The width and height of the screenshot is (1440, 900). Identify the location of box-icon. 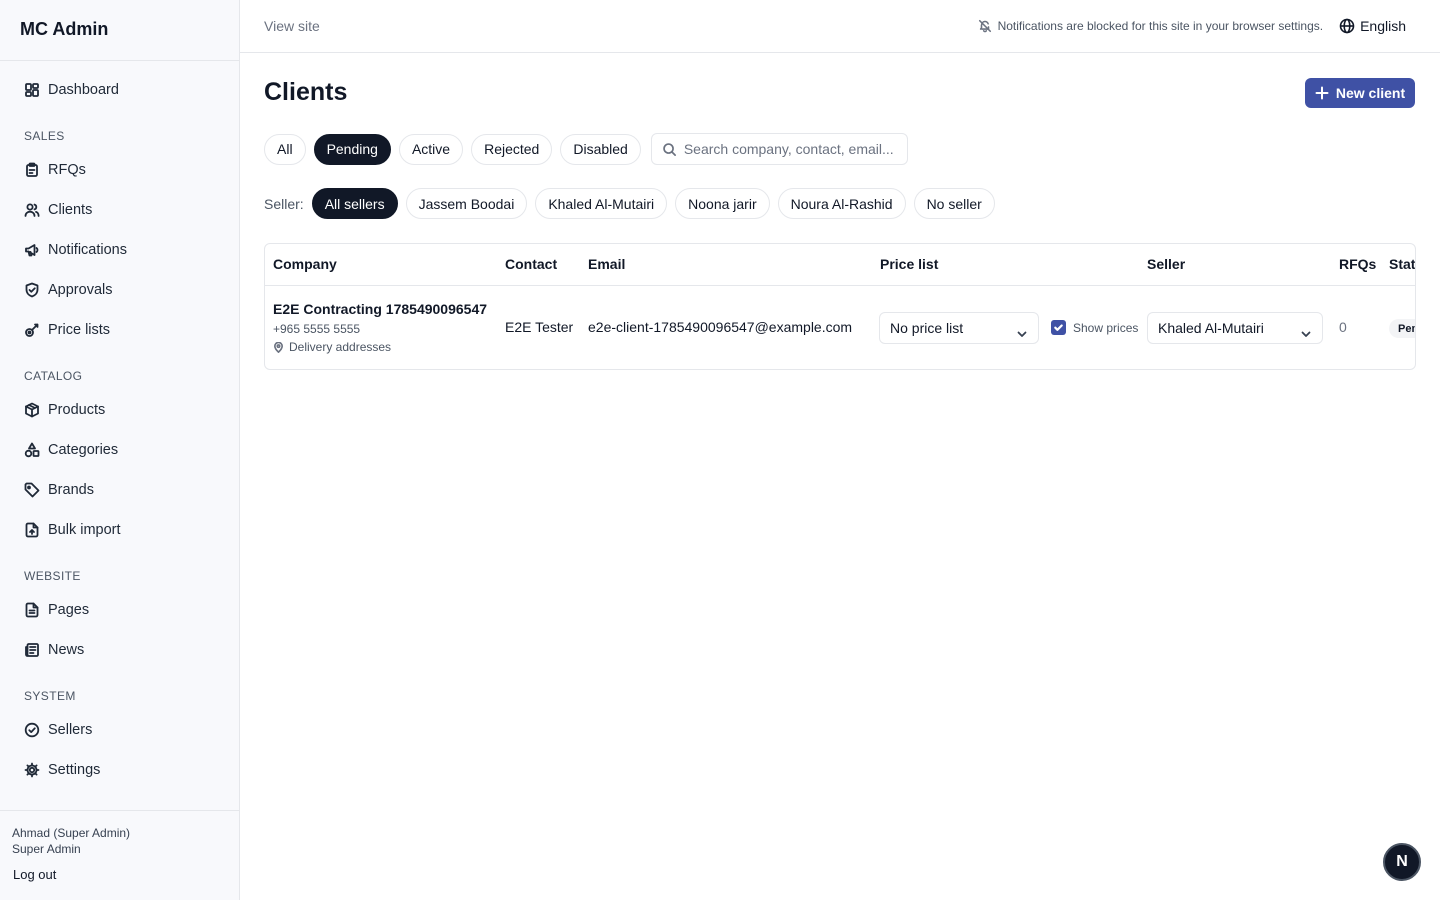
(32, 410).